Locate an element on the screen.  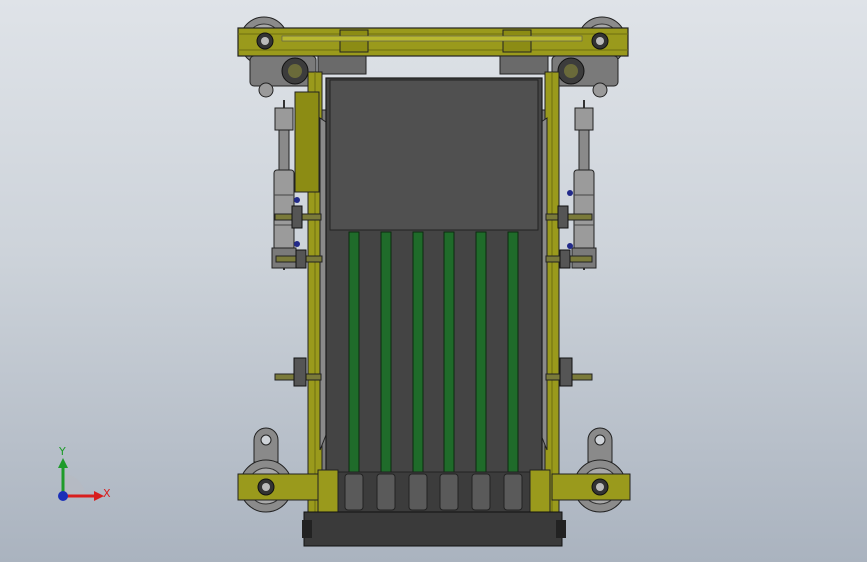
x-axis-label: X is located at coordinates (107, 493).